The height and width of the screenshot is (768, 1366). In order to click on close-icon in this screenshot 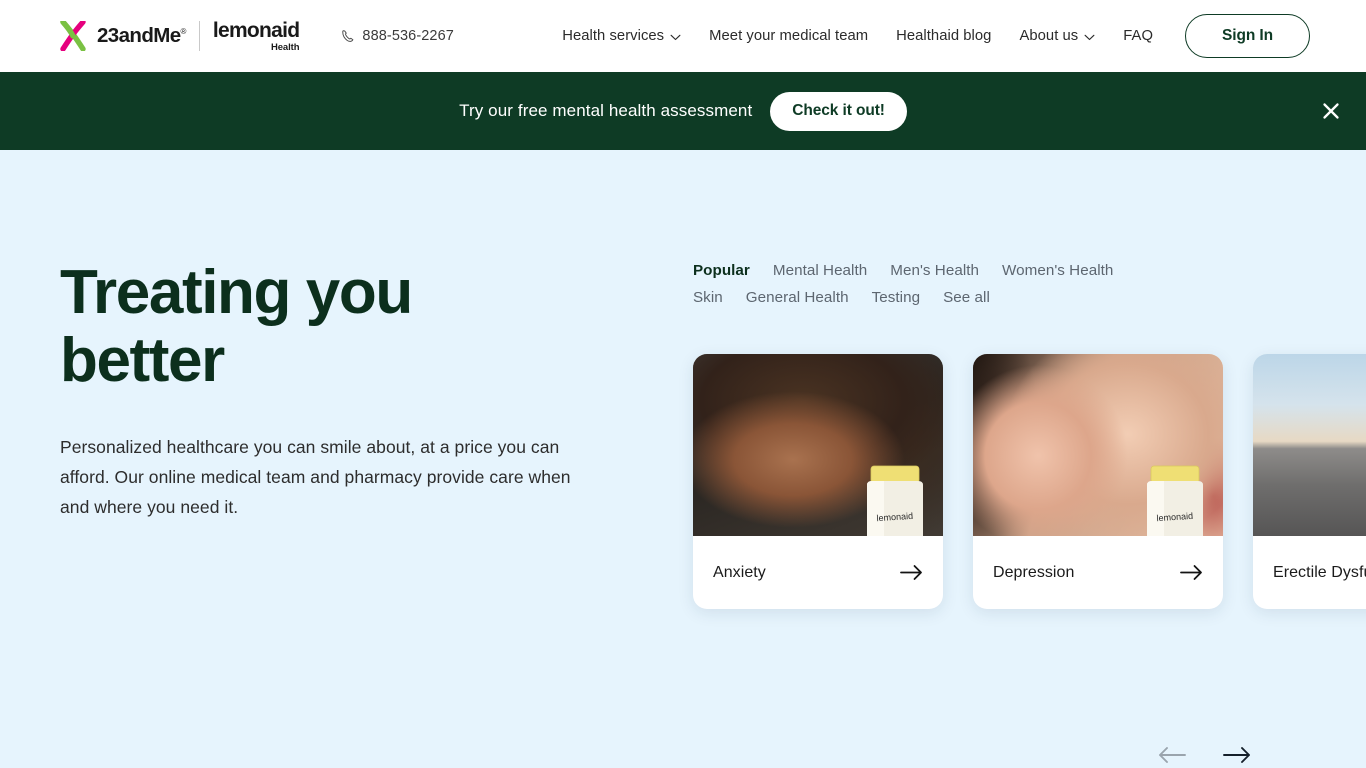, I will do `click(1331, 111)`.